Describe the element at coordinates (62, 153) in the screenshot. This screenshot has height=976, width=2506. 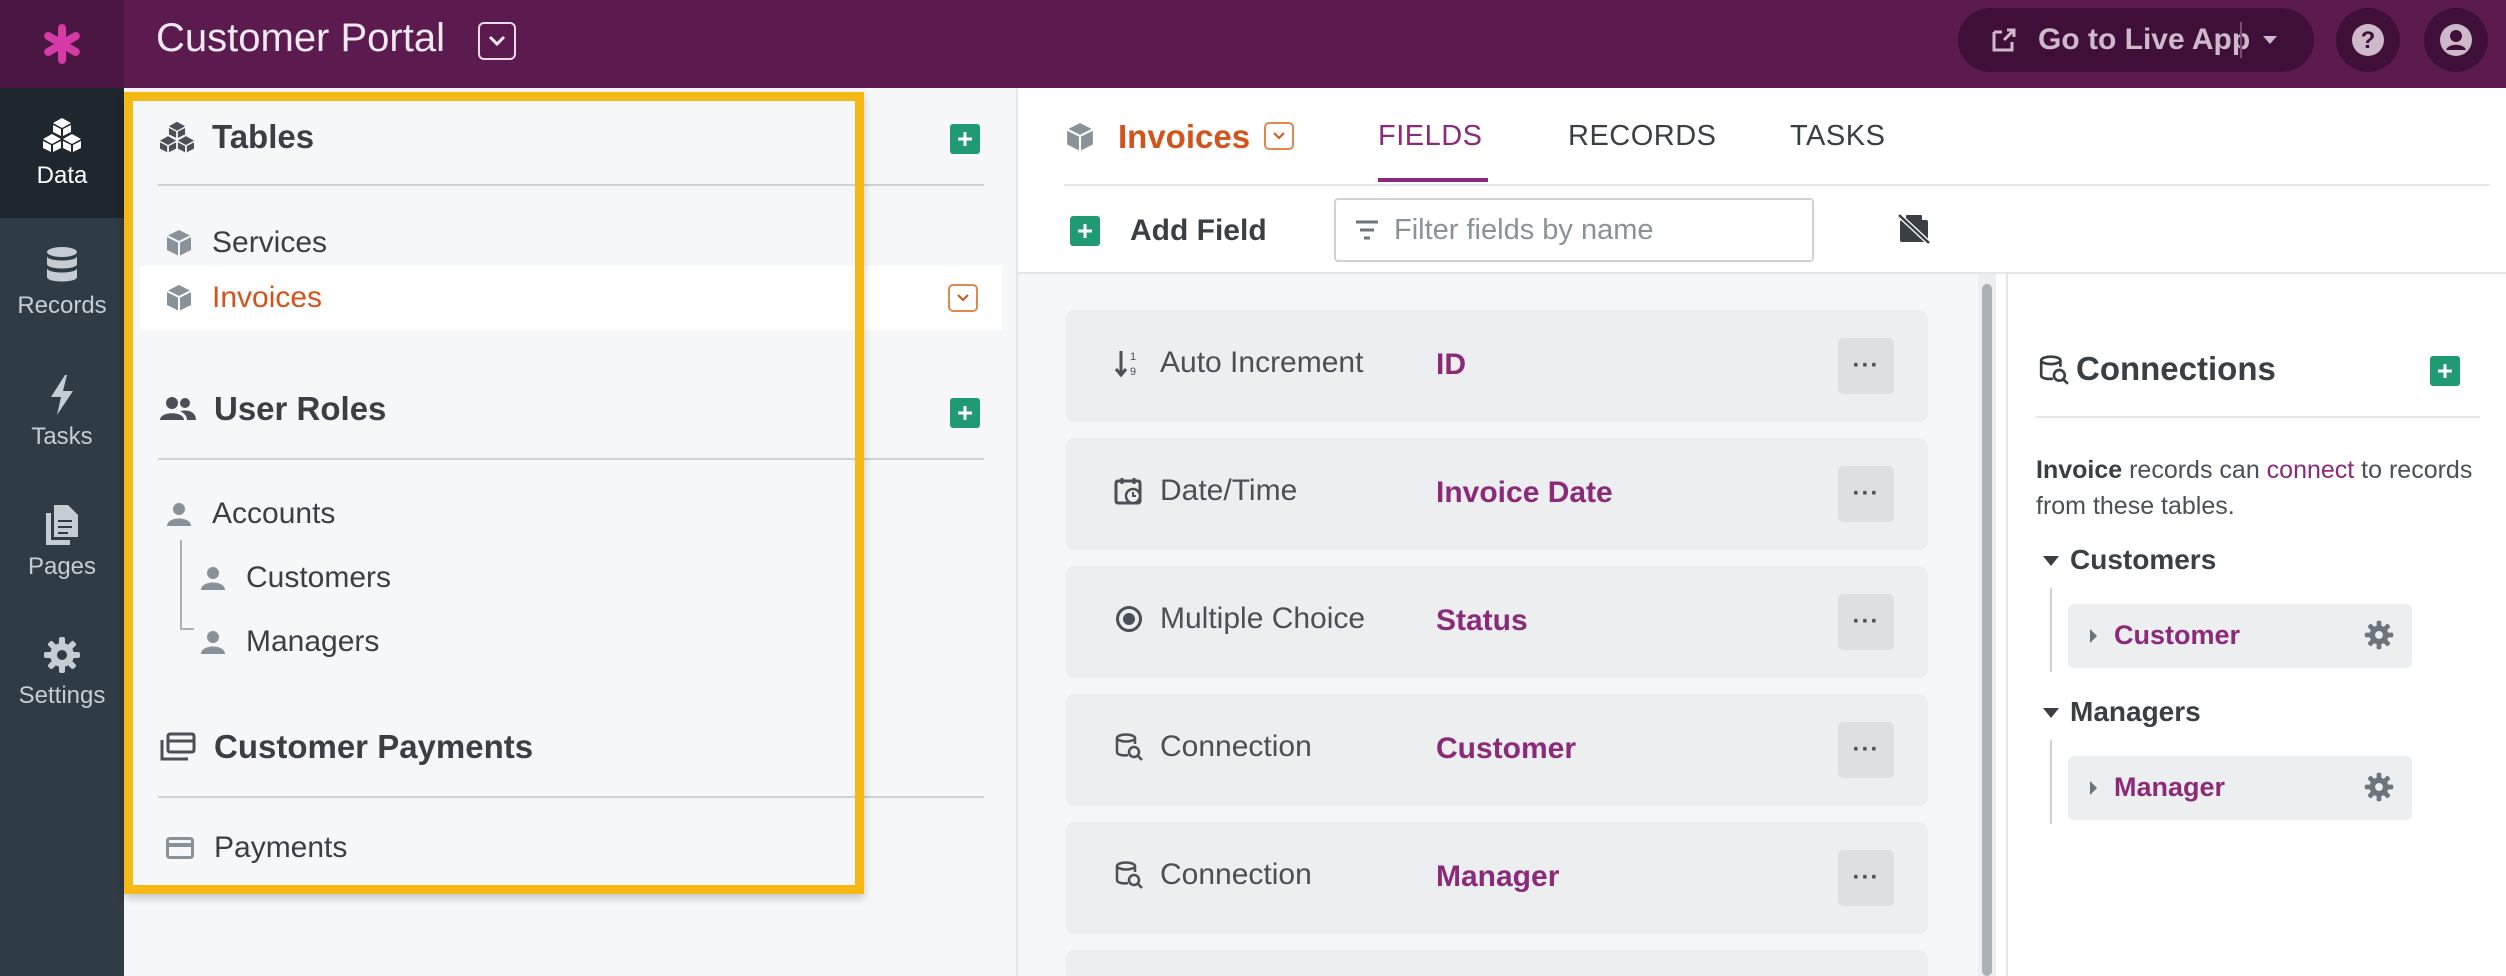
I see `nav-item-data: Data` at that location.